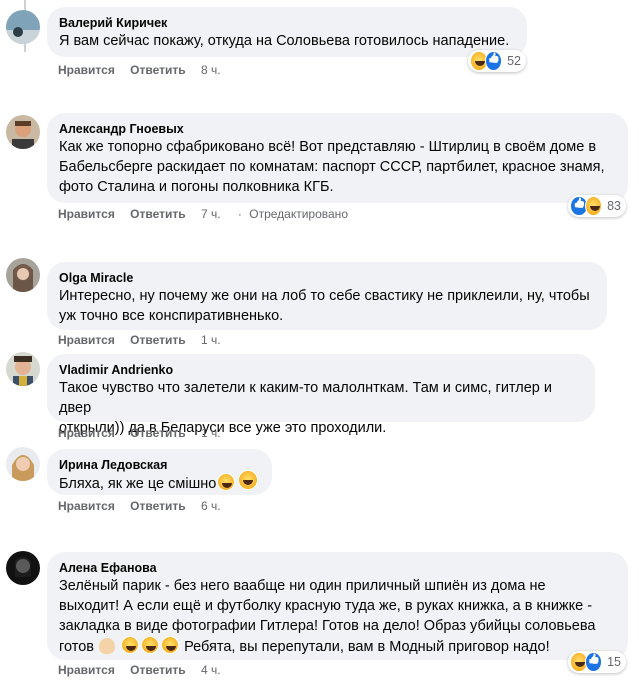 The width and height of the screenshot is (639, 681). I want to click on comment-actions: Нравится Ответить 4 ч., so click(144, 670).